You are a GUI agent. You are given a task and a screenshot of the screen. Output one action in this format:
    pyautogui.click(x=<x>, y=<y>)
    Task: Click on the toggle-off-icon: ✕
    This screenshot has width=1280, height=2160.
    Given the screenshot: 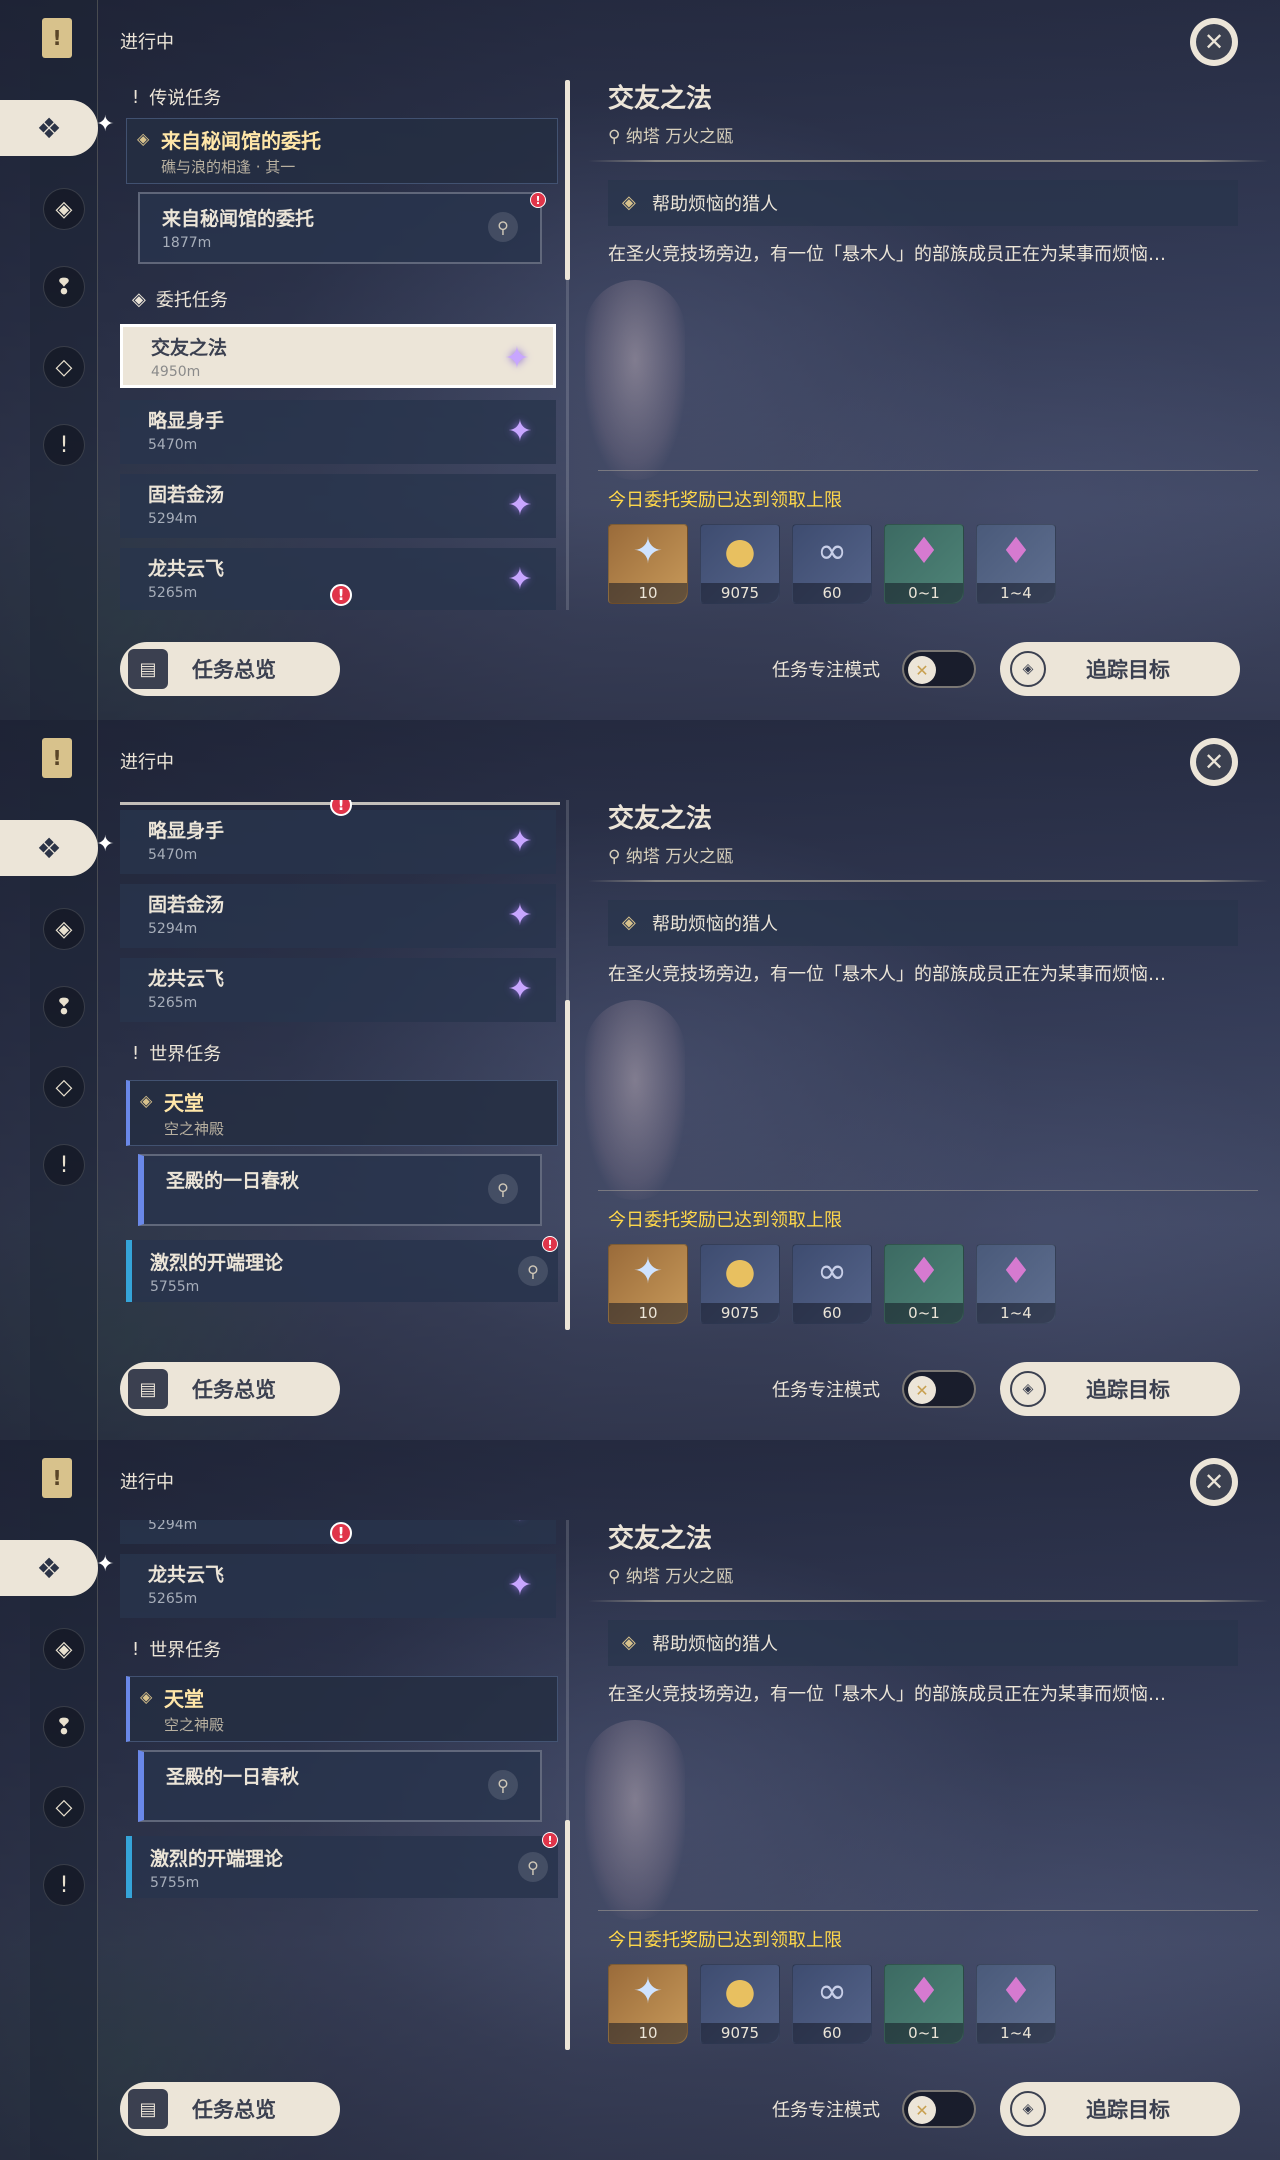 What is the action you would take?
    pyautogui.click(x=922, y=670)
    